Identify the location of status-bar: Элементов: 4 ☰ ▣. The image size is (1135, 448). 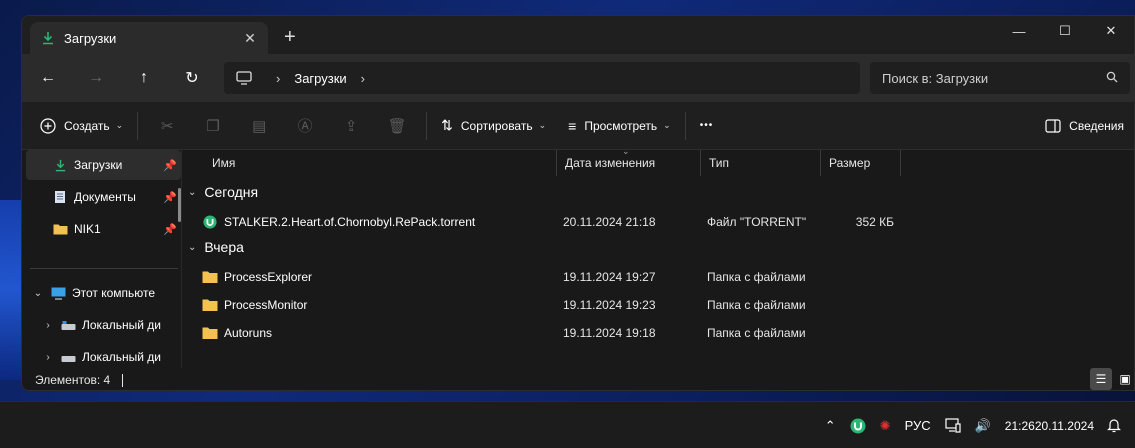
(578, 379).